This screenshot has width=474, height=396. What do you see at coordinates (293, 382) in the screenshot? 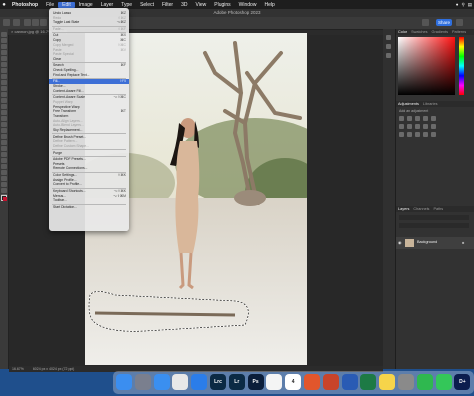
I see `calendar-icon: 4` at bounding box center [293, 382].